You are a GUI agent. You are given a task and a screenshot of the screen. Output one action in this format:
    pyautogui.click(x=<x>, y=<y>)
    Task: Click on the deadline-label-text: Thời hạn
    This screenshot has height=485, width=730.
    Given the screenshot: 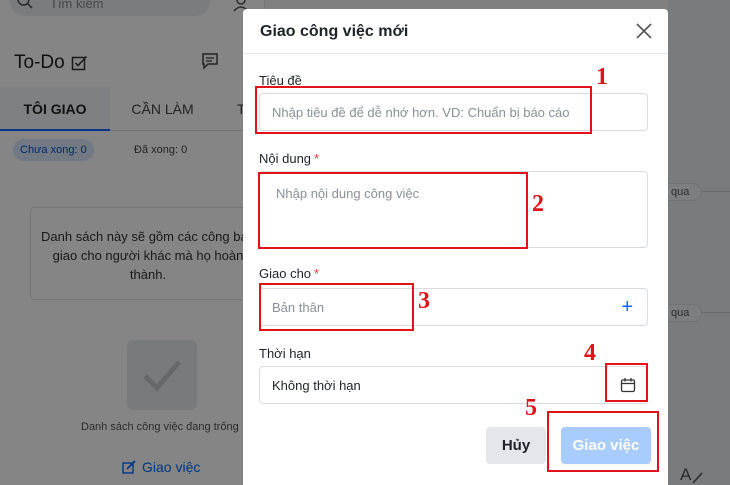 What is the action you would take?
    pyautogui.click(x=285, y=353)
    